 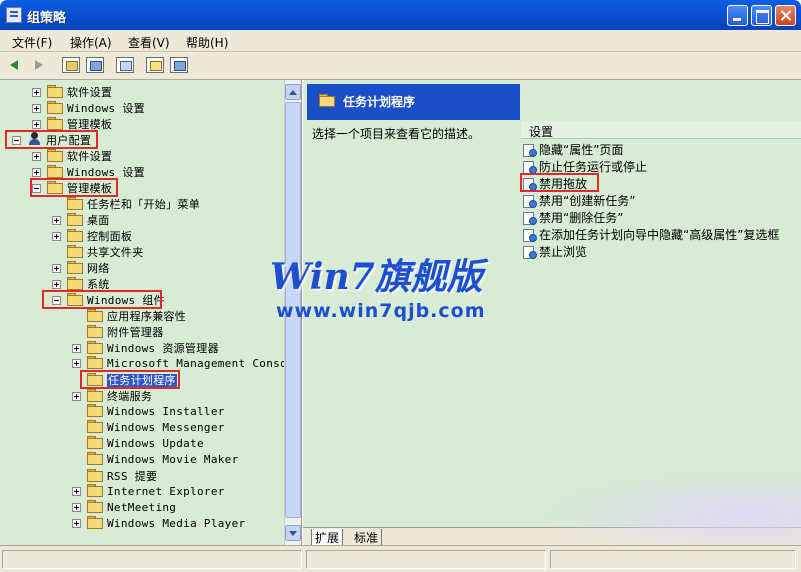 What do you see at coordinates (179, 65) in the screenshot?
I see `view-icon` at bounding box center [179, 65].